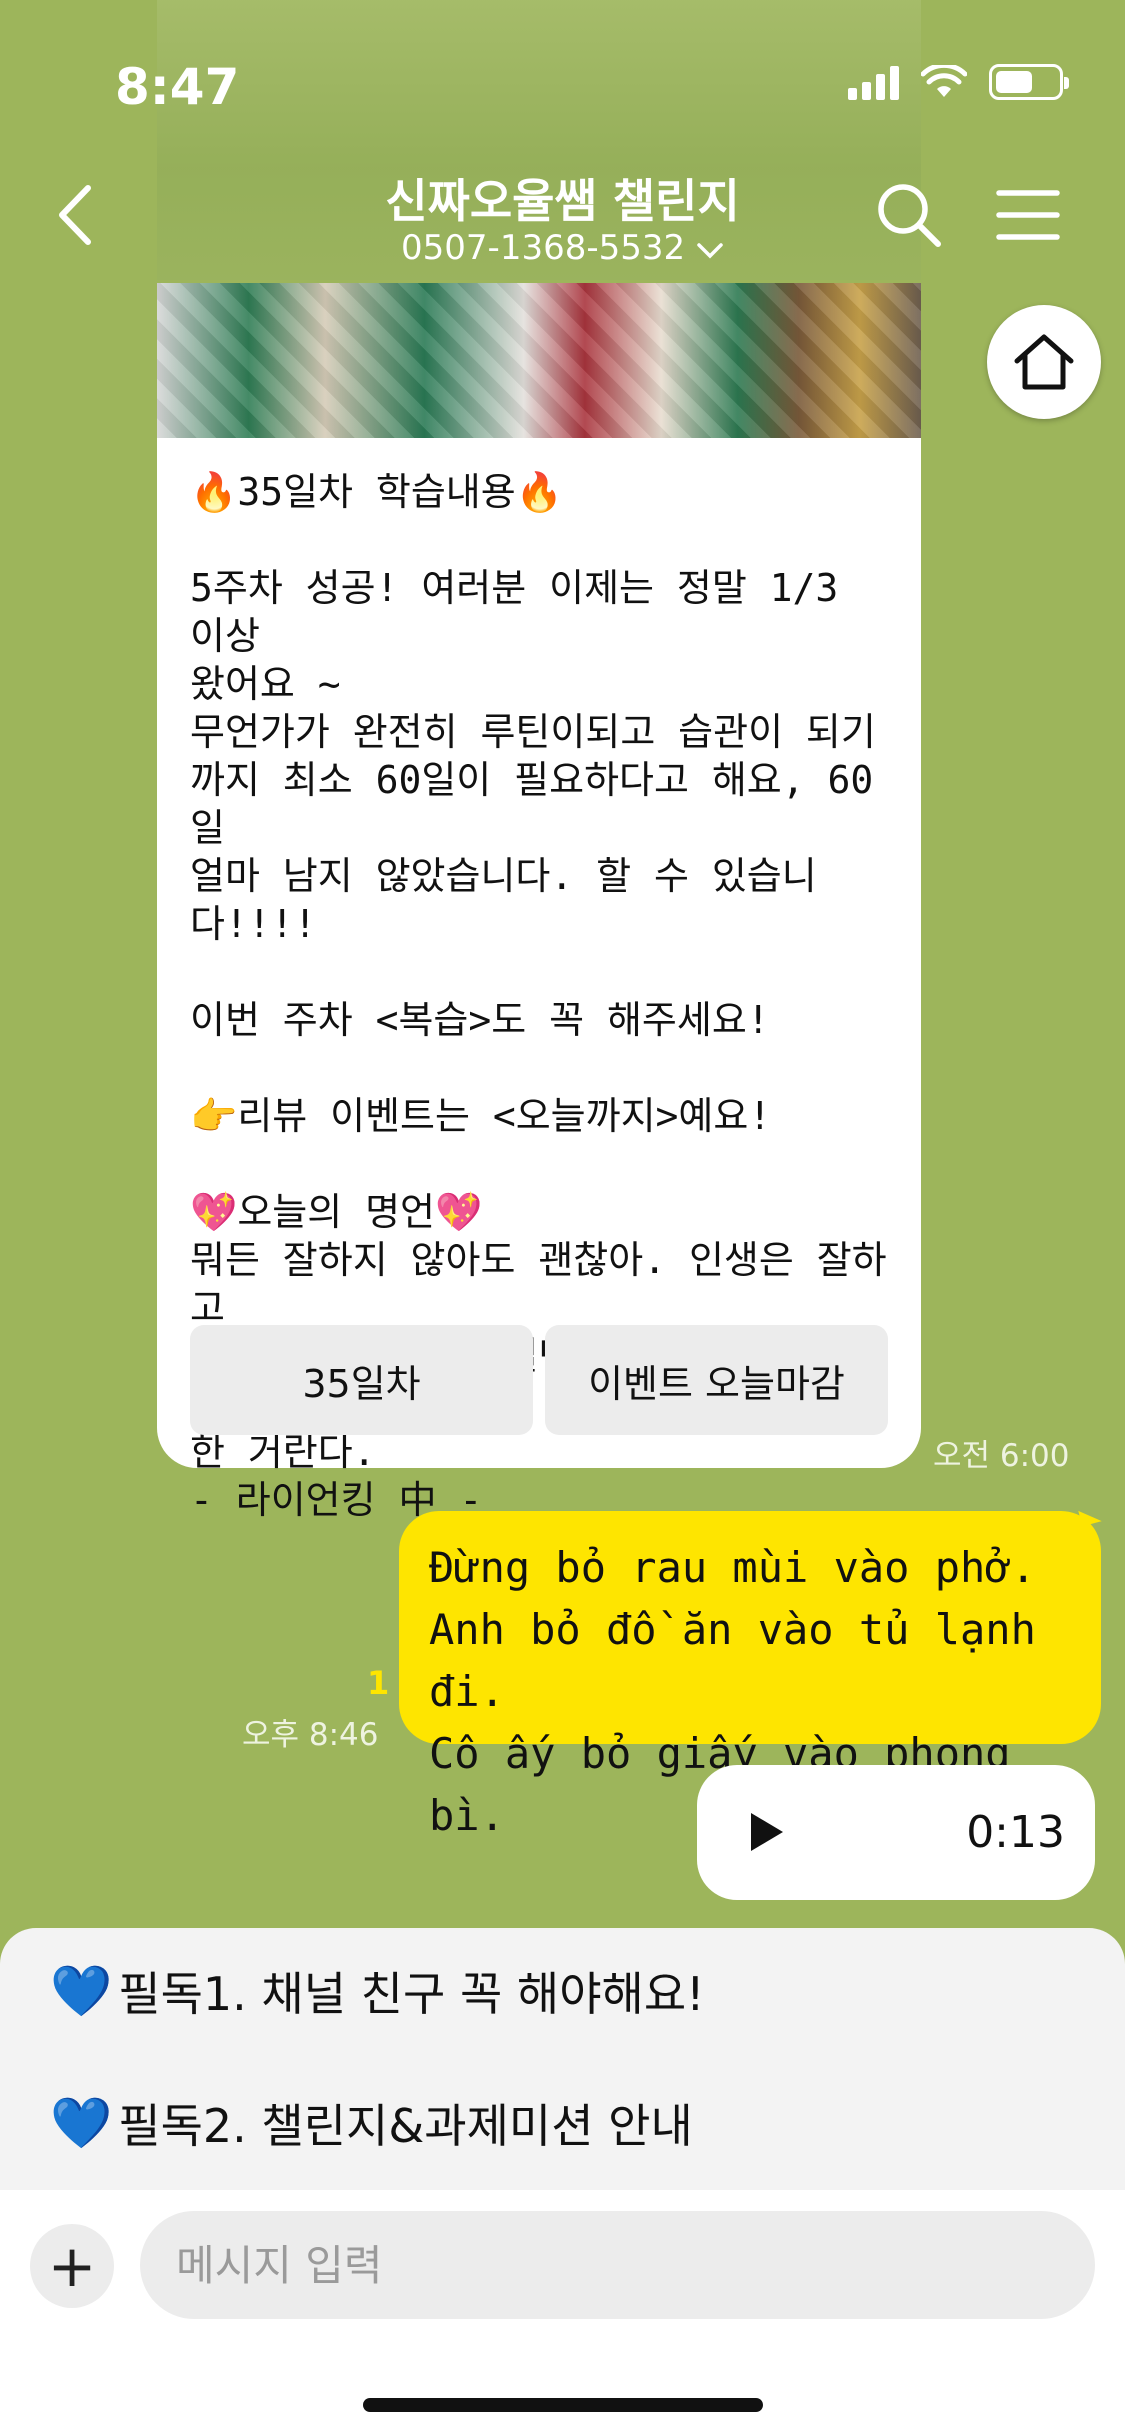 The width and height of the screenshot is (1125, 2436). What do you see at coordinates (411, 1994) in the screenshot?
I see `notice-text: 필독1. 채널 친구 꼭 해야해요!` at bounding box center [411, 1994].